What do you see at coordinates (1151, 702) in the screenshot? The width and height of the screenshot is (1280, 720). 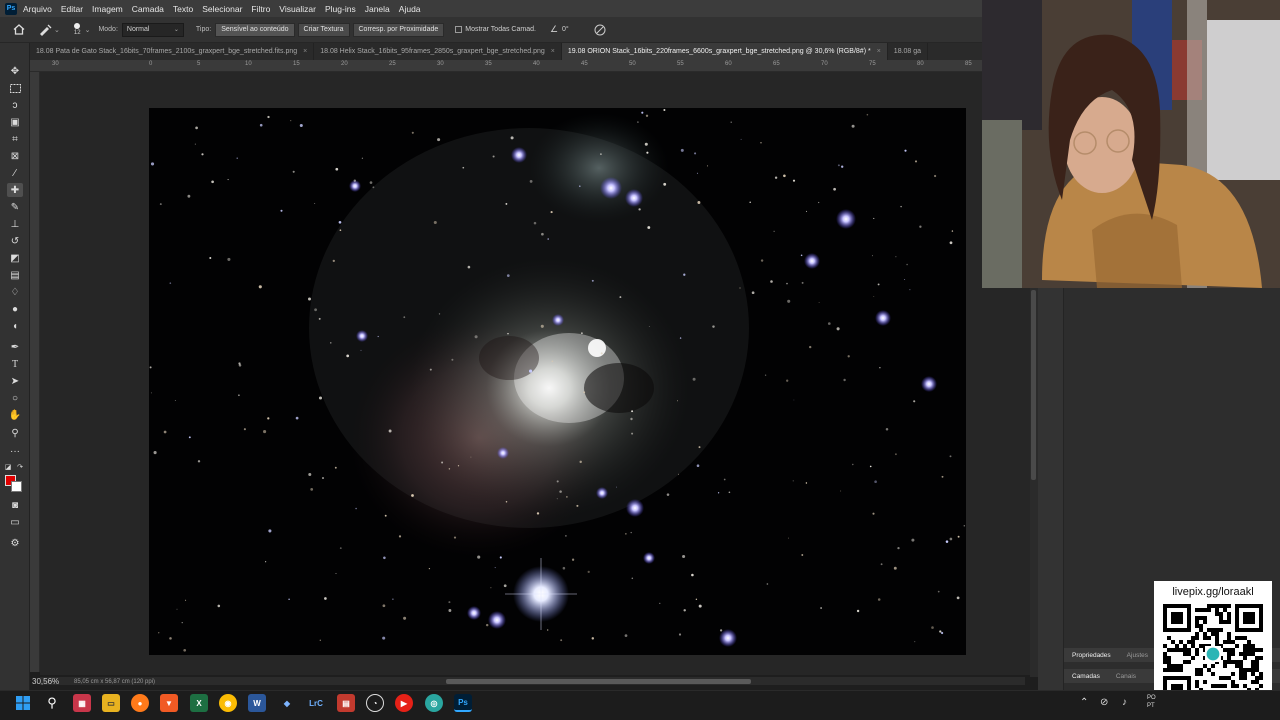 I see `language-indicator: PO PT` at bounding box center [1151, 702].